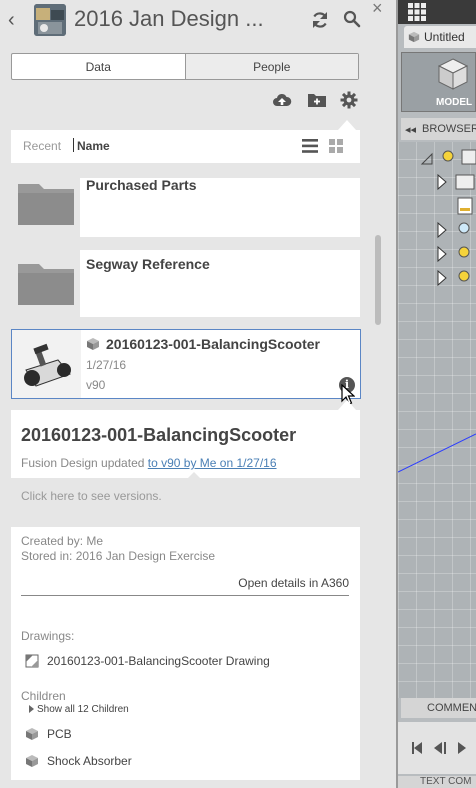 This screenshot has width=476, height=788. I want to click on app-toolbar, so click(437, 12).